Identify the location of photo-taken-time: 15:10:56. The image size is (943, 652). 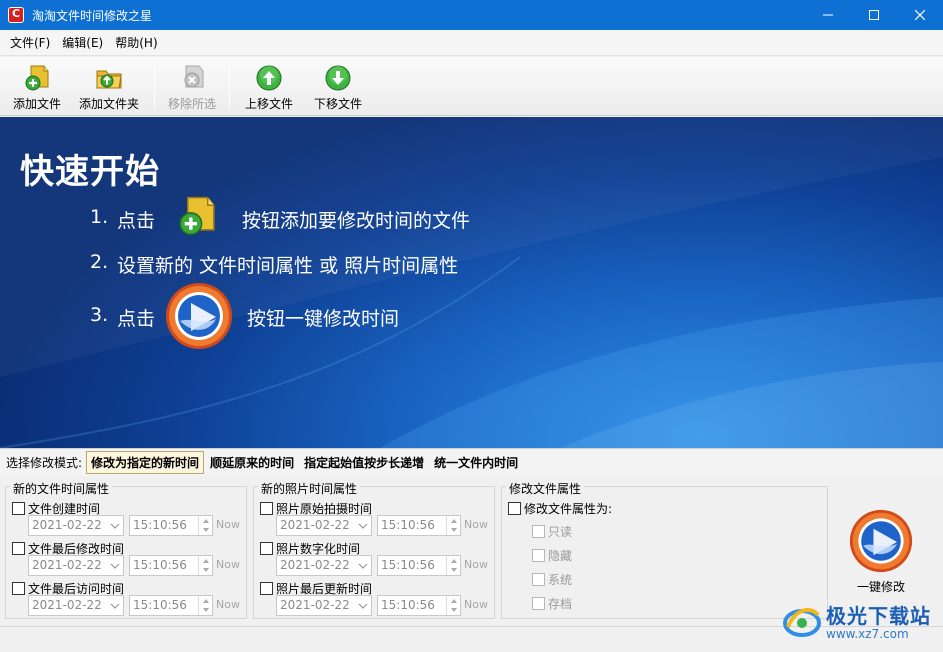
(408, 525).